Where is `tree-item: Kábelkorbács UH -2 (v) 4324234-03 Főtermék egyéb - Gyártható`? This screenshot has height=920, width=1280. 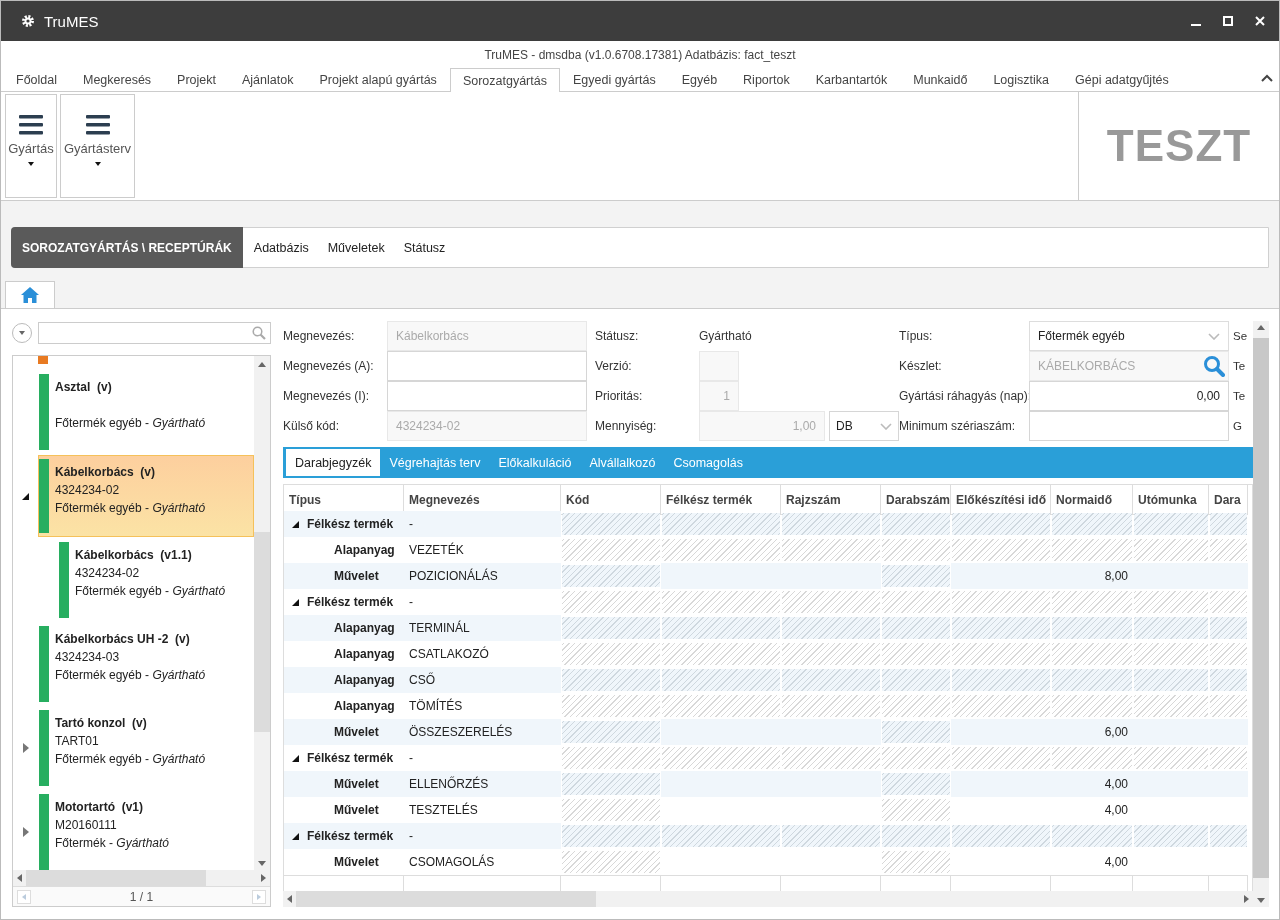
tree-item: Kábelkorbács UH -2 (v) 4324234-03 Főtermék egyéb - Gyártható is located at coordinates (146, 664).